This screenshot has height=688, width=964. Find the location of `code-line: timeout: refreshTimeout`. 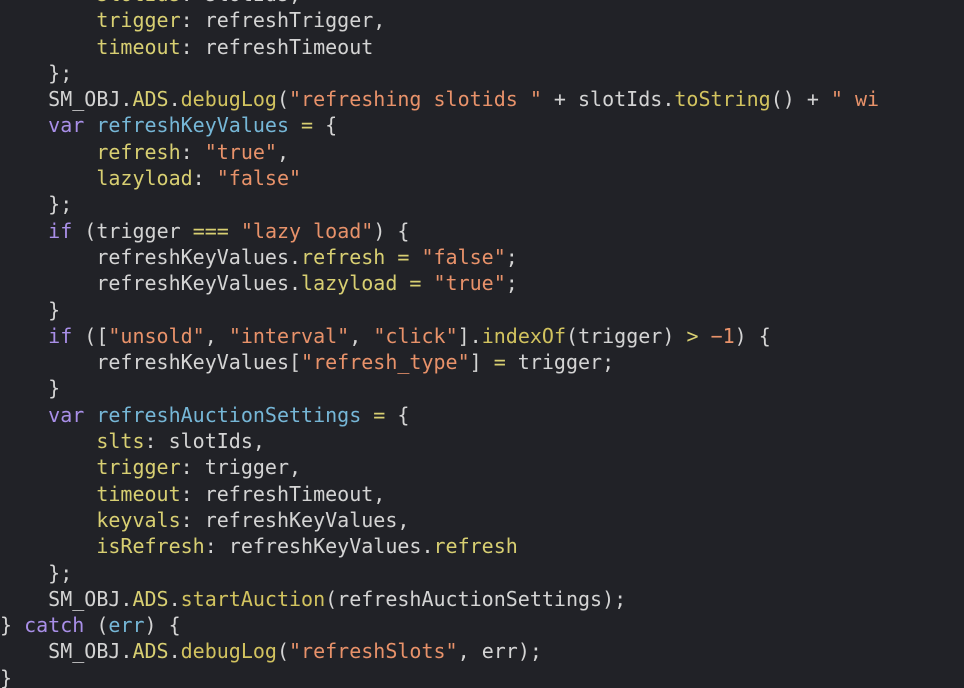

code-line: timeout: refreshTimeout is located at coordinates (482, 47).